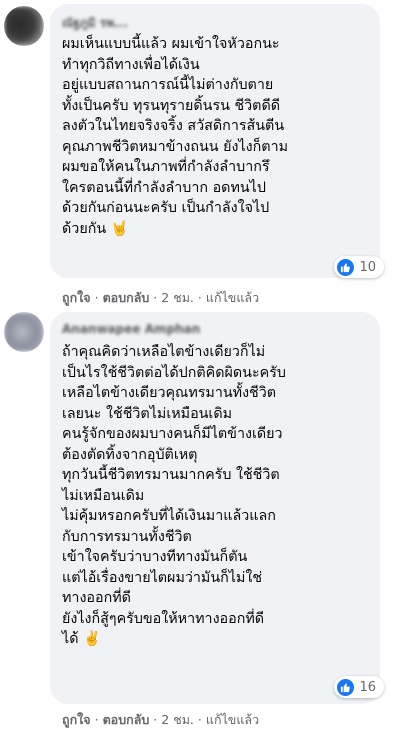 The width and height of the screenshot is (408, 740). I want to click on comment-text-line: คนรู้จักของผมบางคนก็มีไตข้างเดียว, so click(172, 434).